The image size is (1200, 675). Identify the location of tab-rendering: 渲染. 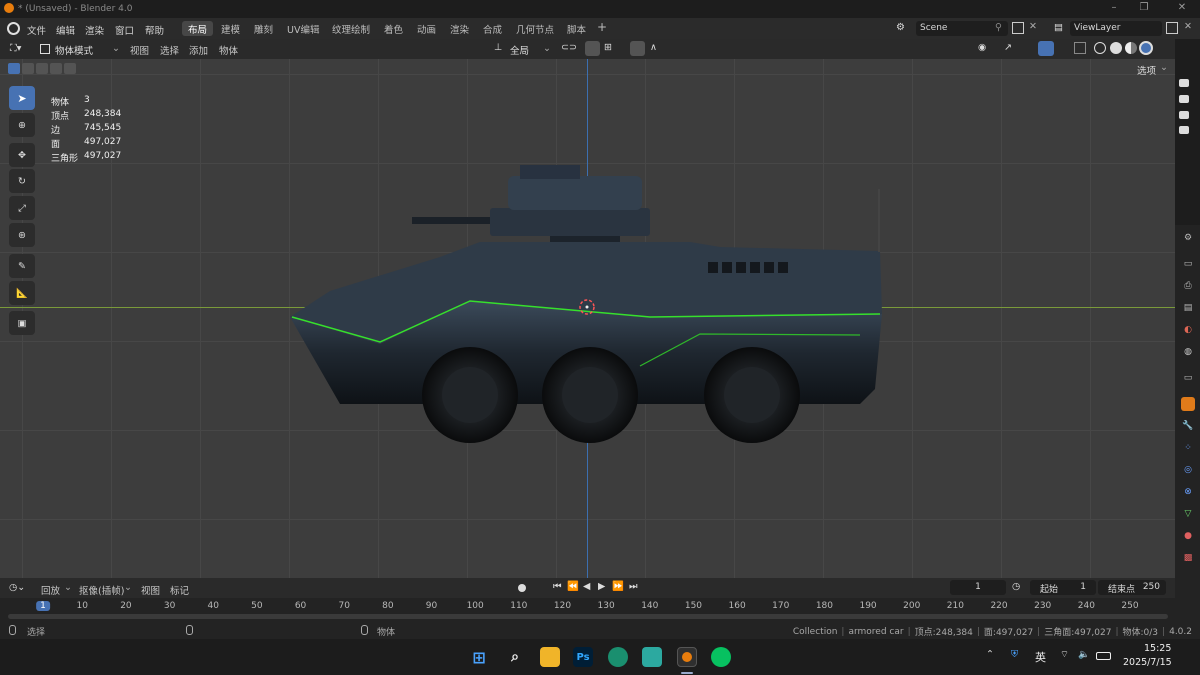
(459, 28).